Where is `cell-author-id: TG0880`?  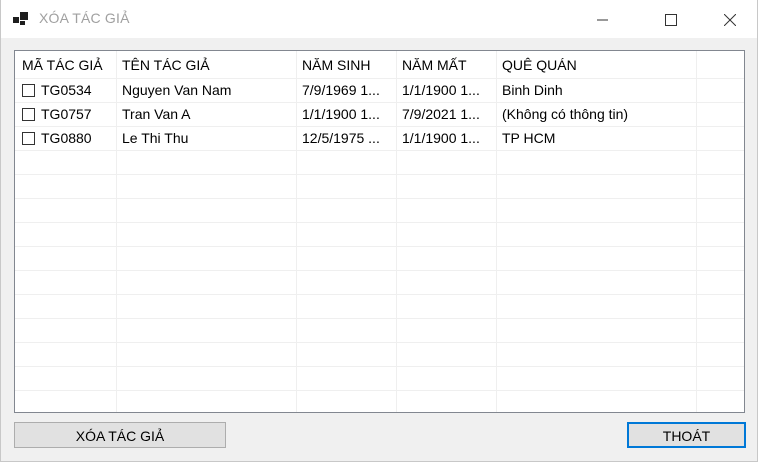 cell-author-id: TG0880 is located at coordinates (78, 138).